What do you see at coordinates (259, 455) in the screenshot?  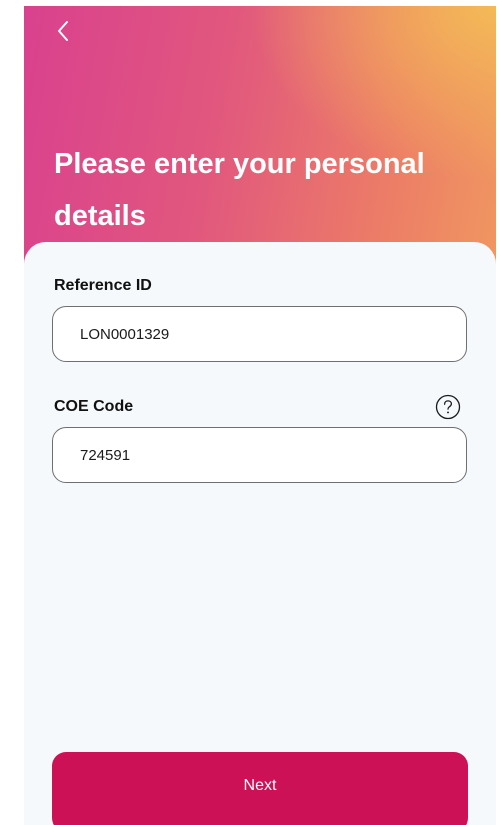 I see `coe-code-input` at bounding box center [259, 455].